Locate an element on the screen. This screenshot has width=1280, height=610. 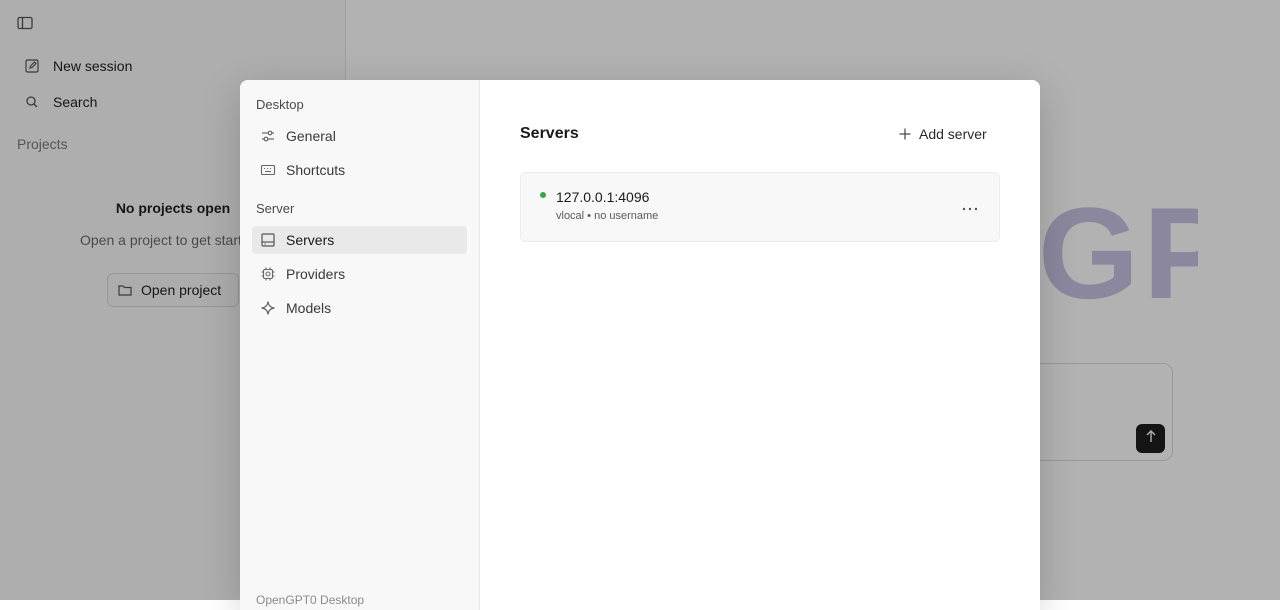
sparkle-icon is located at coordinates (268, 308).